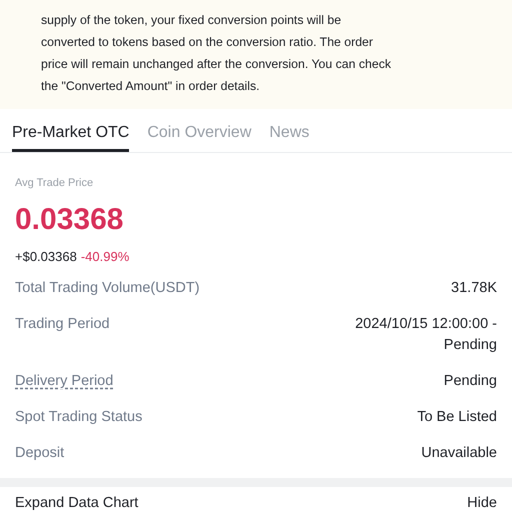 This screenshot has height=512, width=512. Describe the element at coordinates (459, 453) in the screenshot. I see `detail-value: Unavailable` at that location.